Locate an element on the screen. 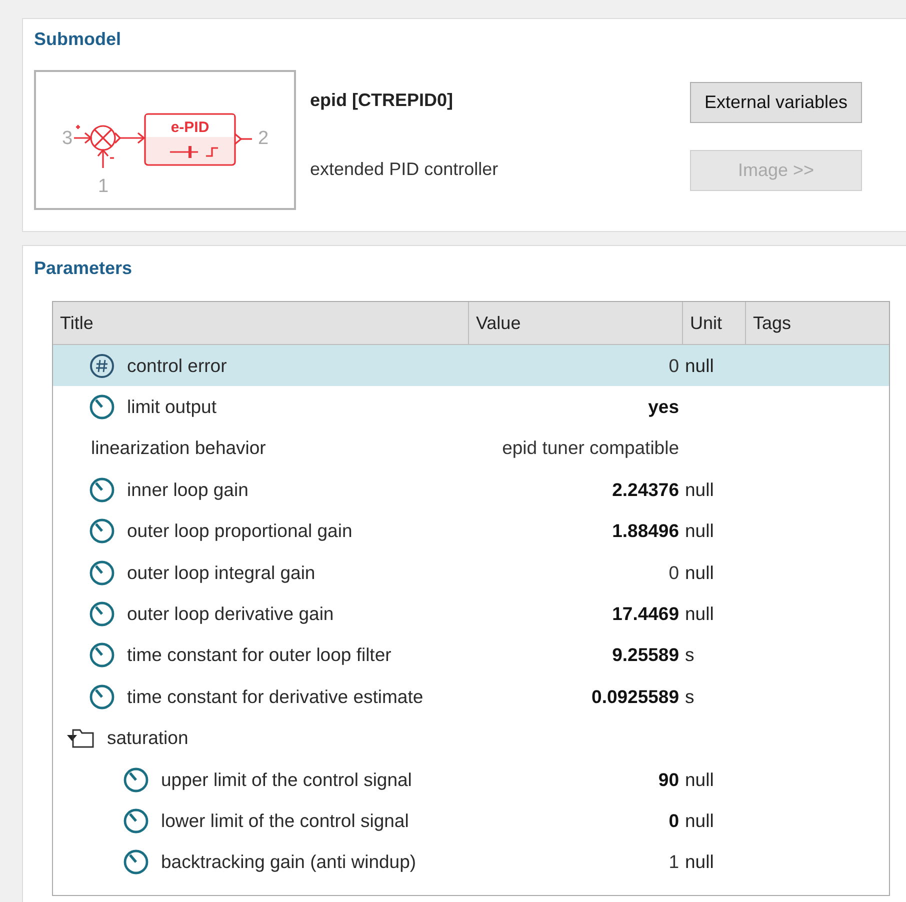 The image size is (906, 902). parameter-value: 0.0925589 is located at coordinates (635, 697).